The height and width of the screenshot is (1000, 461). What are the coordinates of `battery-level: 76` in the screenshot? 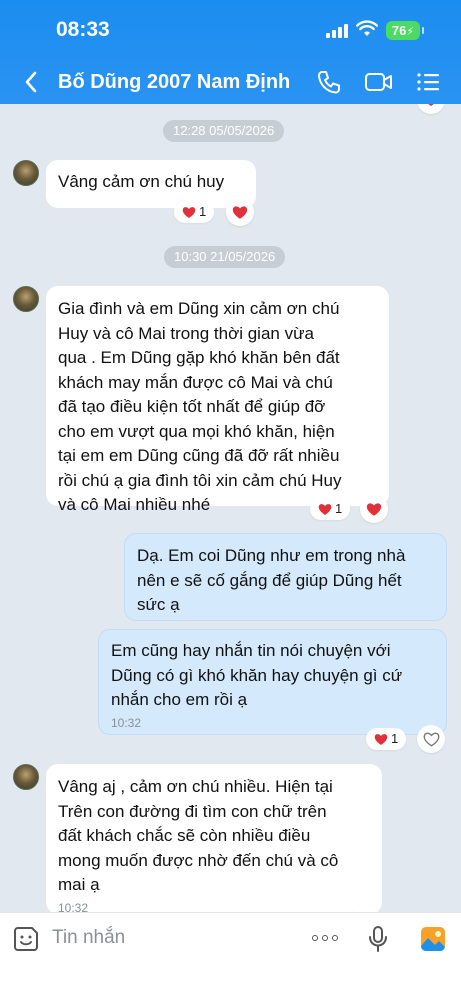 It's located at (399, 30).